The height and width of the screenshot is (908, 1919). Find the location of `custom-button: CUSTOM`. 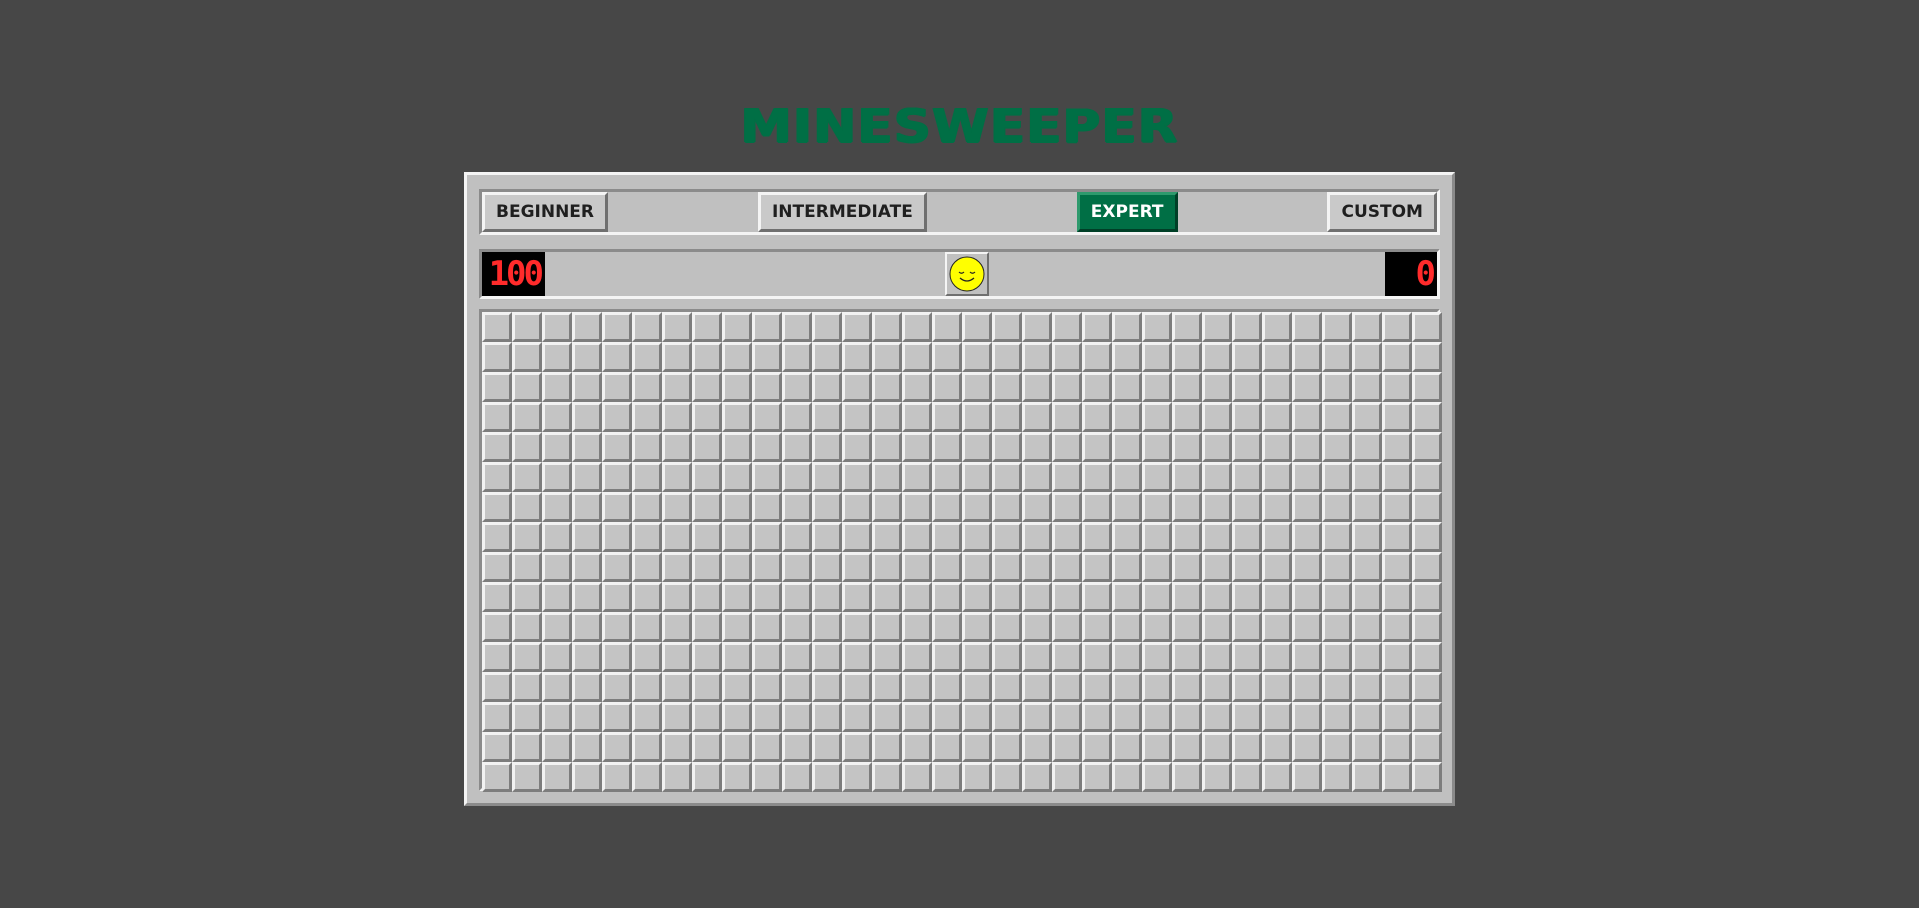

custom-button: CUSTOM is located at coordinates (1382, 212).